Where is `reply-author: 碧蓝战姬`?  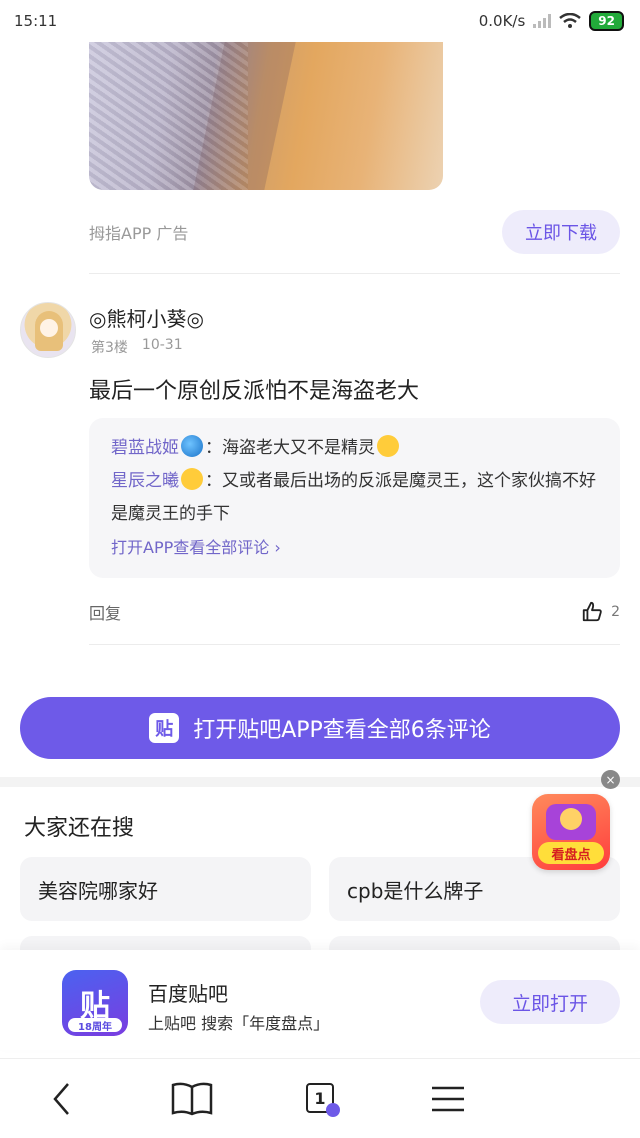
reply-author: 碧蓝战姬 is located at coordinates (145, 448).